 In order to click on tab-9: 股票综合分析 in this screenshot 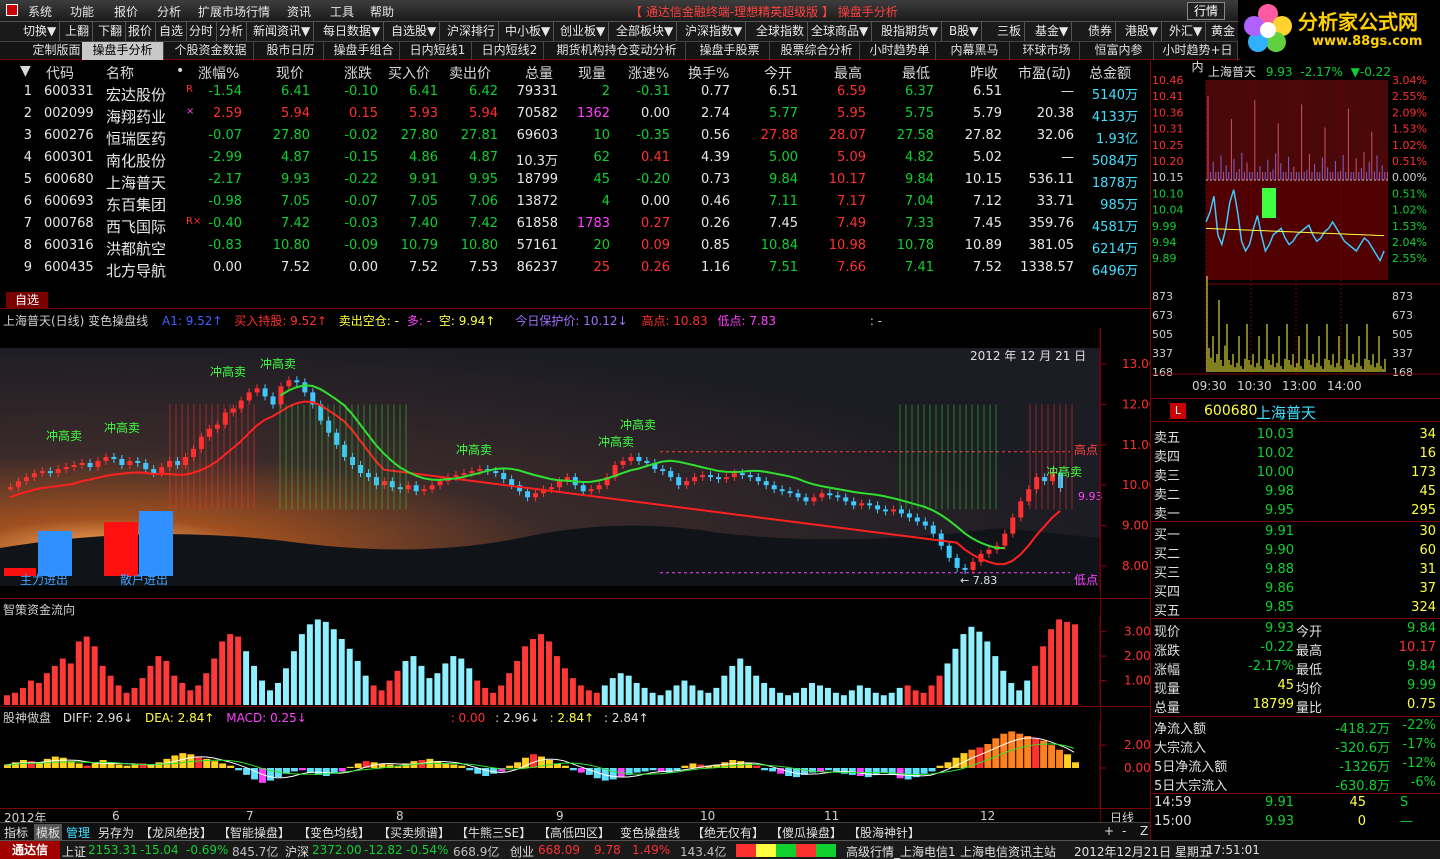, I will do `click(817, 51)`.